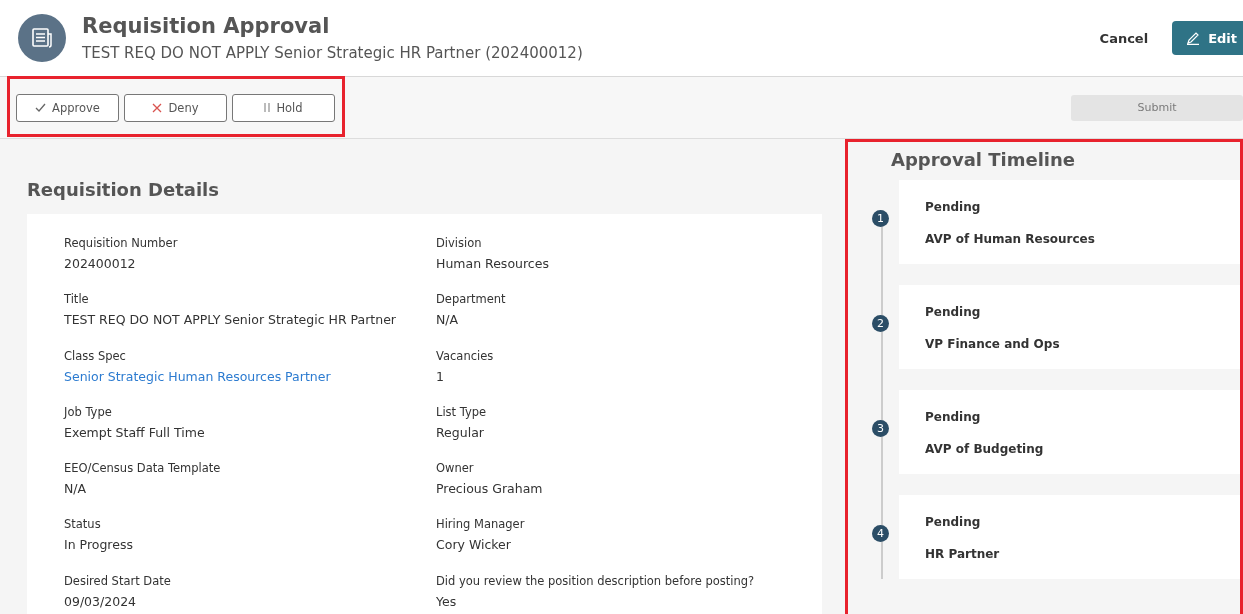 The height and width of the screenshot is (614, 1243). What do you see at coordinates (963, 554) in the screenshot?
I see `step-approver: HR Partner` at bounding box center [963, 554].